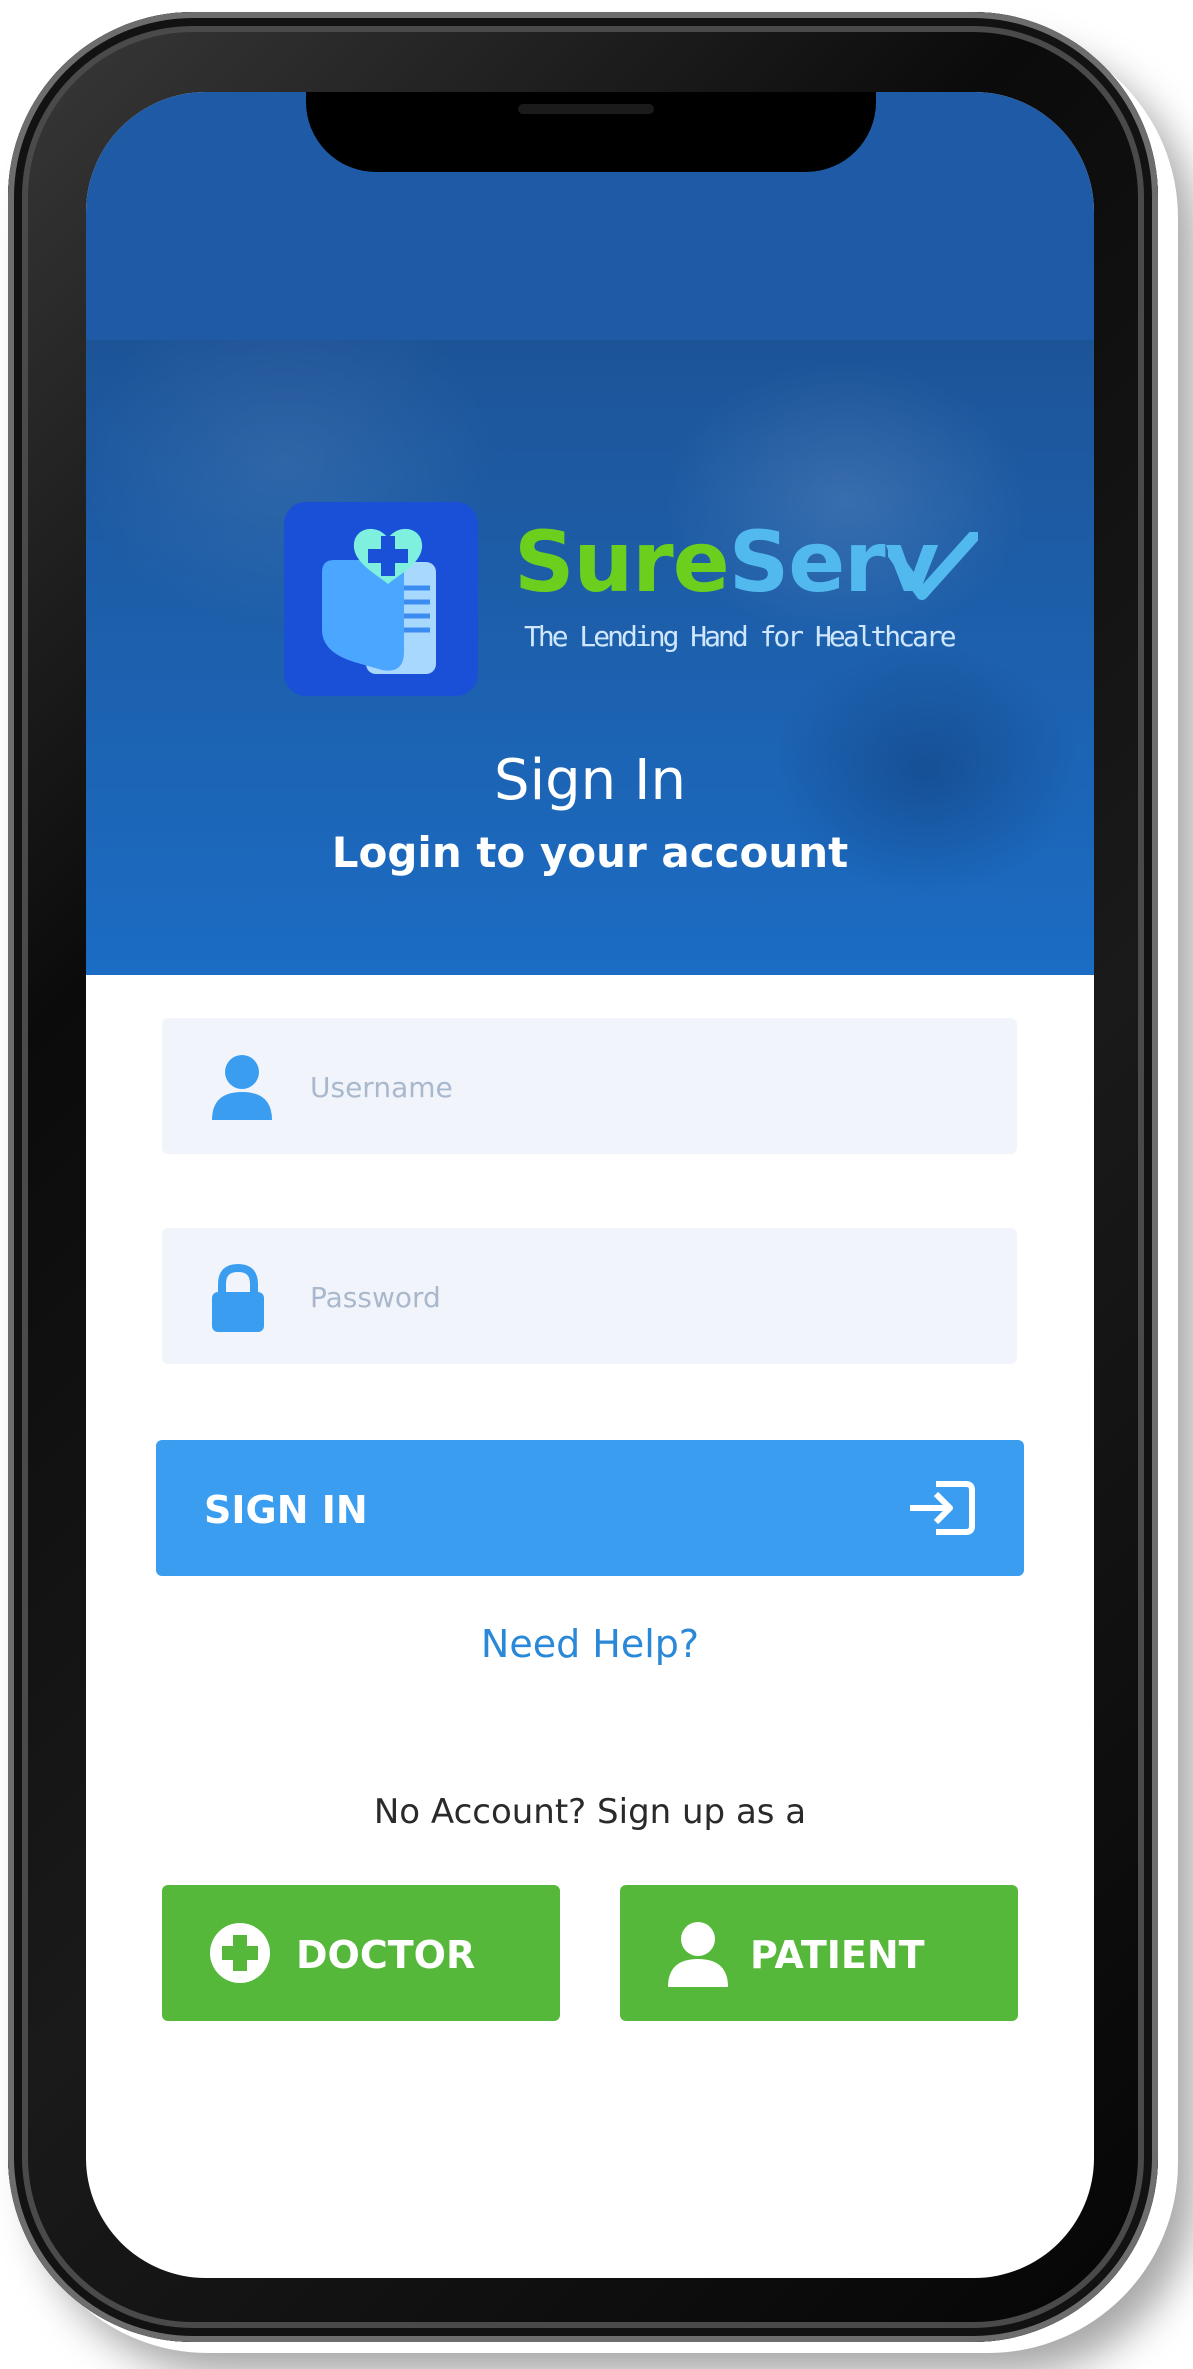 This screenshot has width=1193, height=2369. I want to click on page-title: Sign In, so click(590, 780).